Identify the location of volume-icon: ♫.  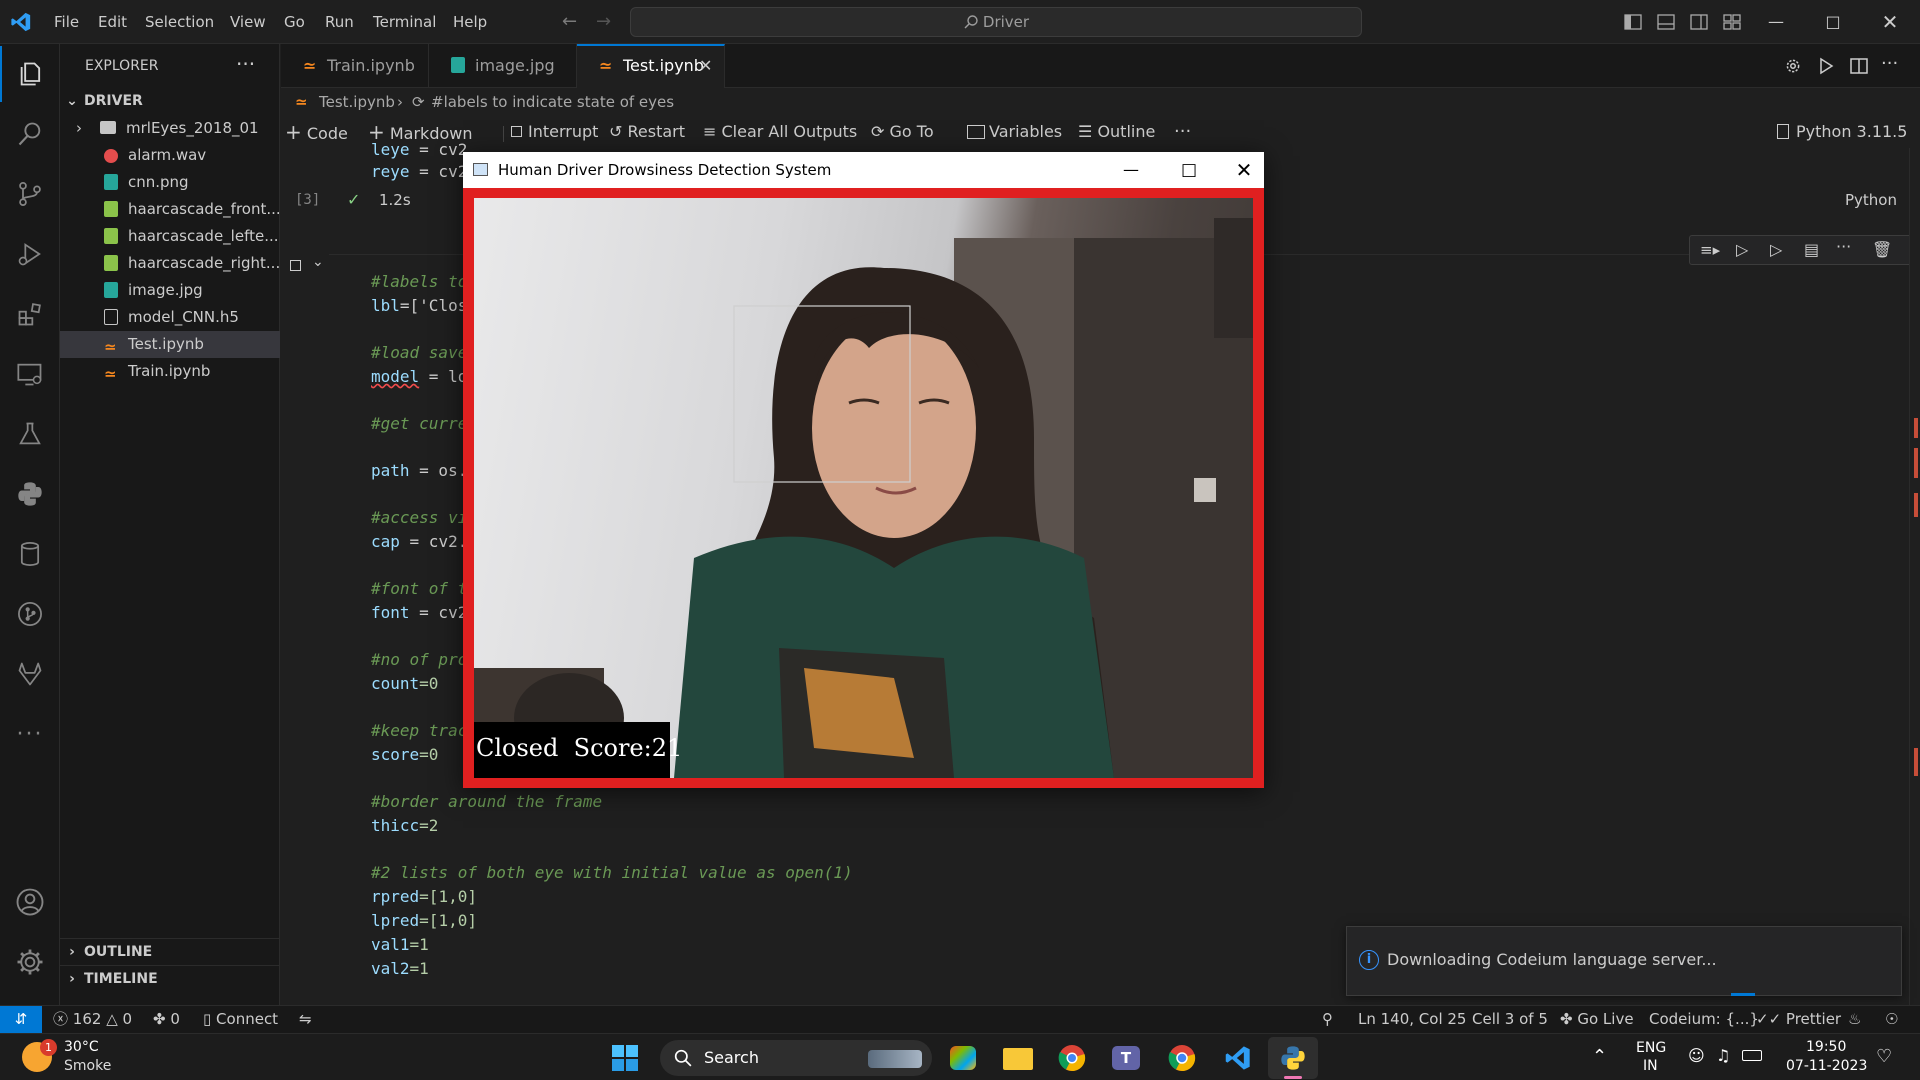
(1723, 1055).